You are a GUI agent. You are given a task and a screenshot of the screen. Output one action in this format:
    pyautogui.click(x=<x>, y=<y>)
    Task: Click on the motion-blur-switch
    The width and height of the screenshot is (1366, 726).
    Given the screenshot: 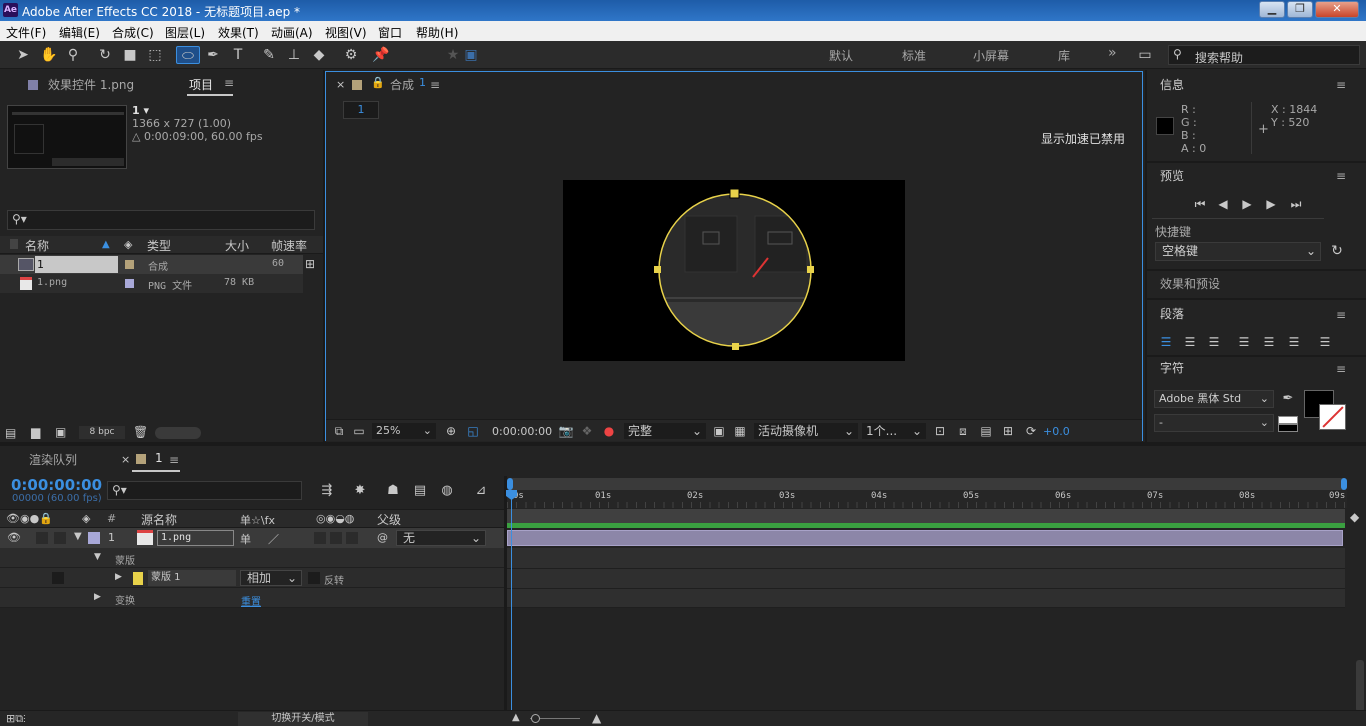 What is the action you would take?
    pyautogui.click(x=336, y=538)
    